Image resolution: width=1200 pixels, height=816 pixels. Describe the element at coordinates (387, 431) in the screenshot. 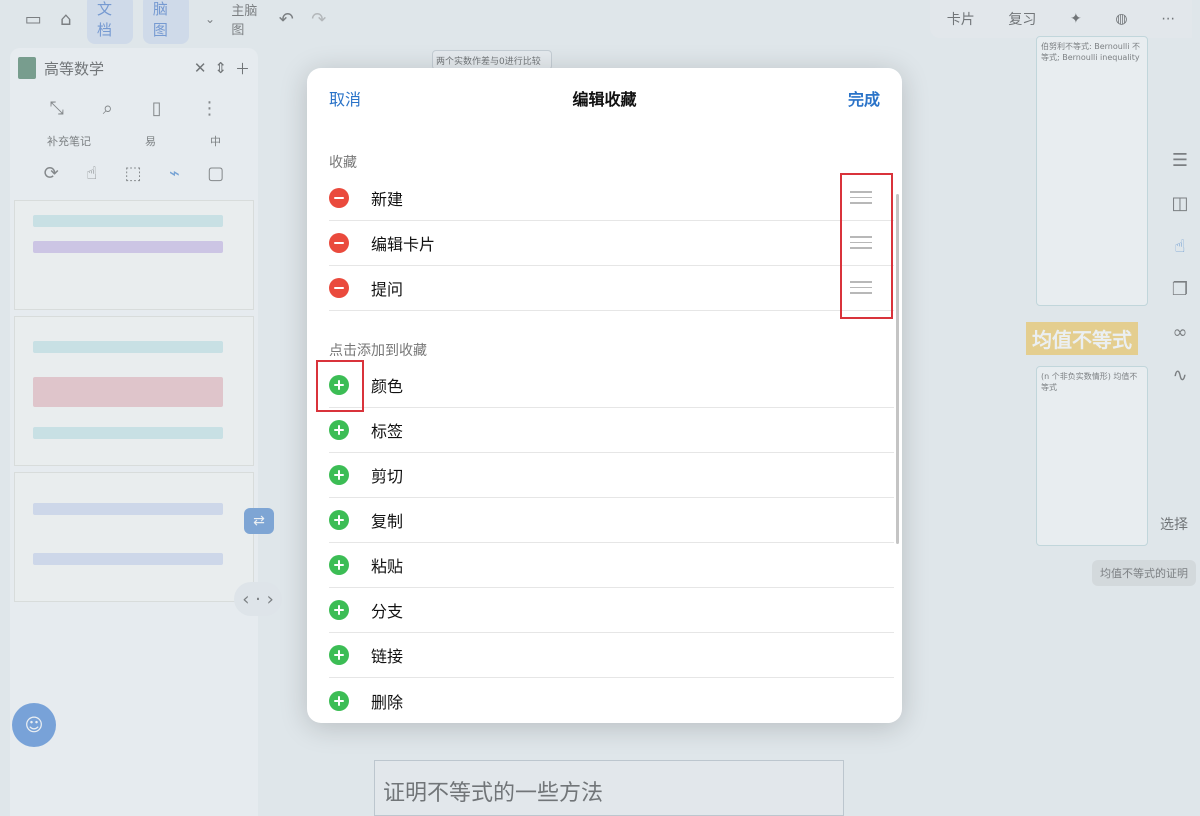

I see `available-item-label: 标签` at that location.